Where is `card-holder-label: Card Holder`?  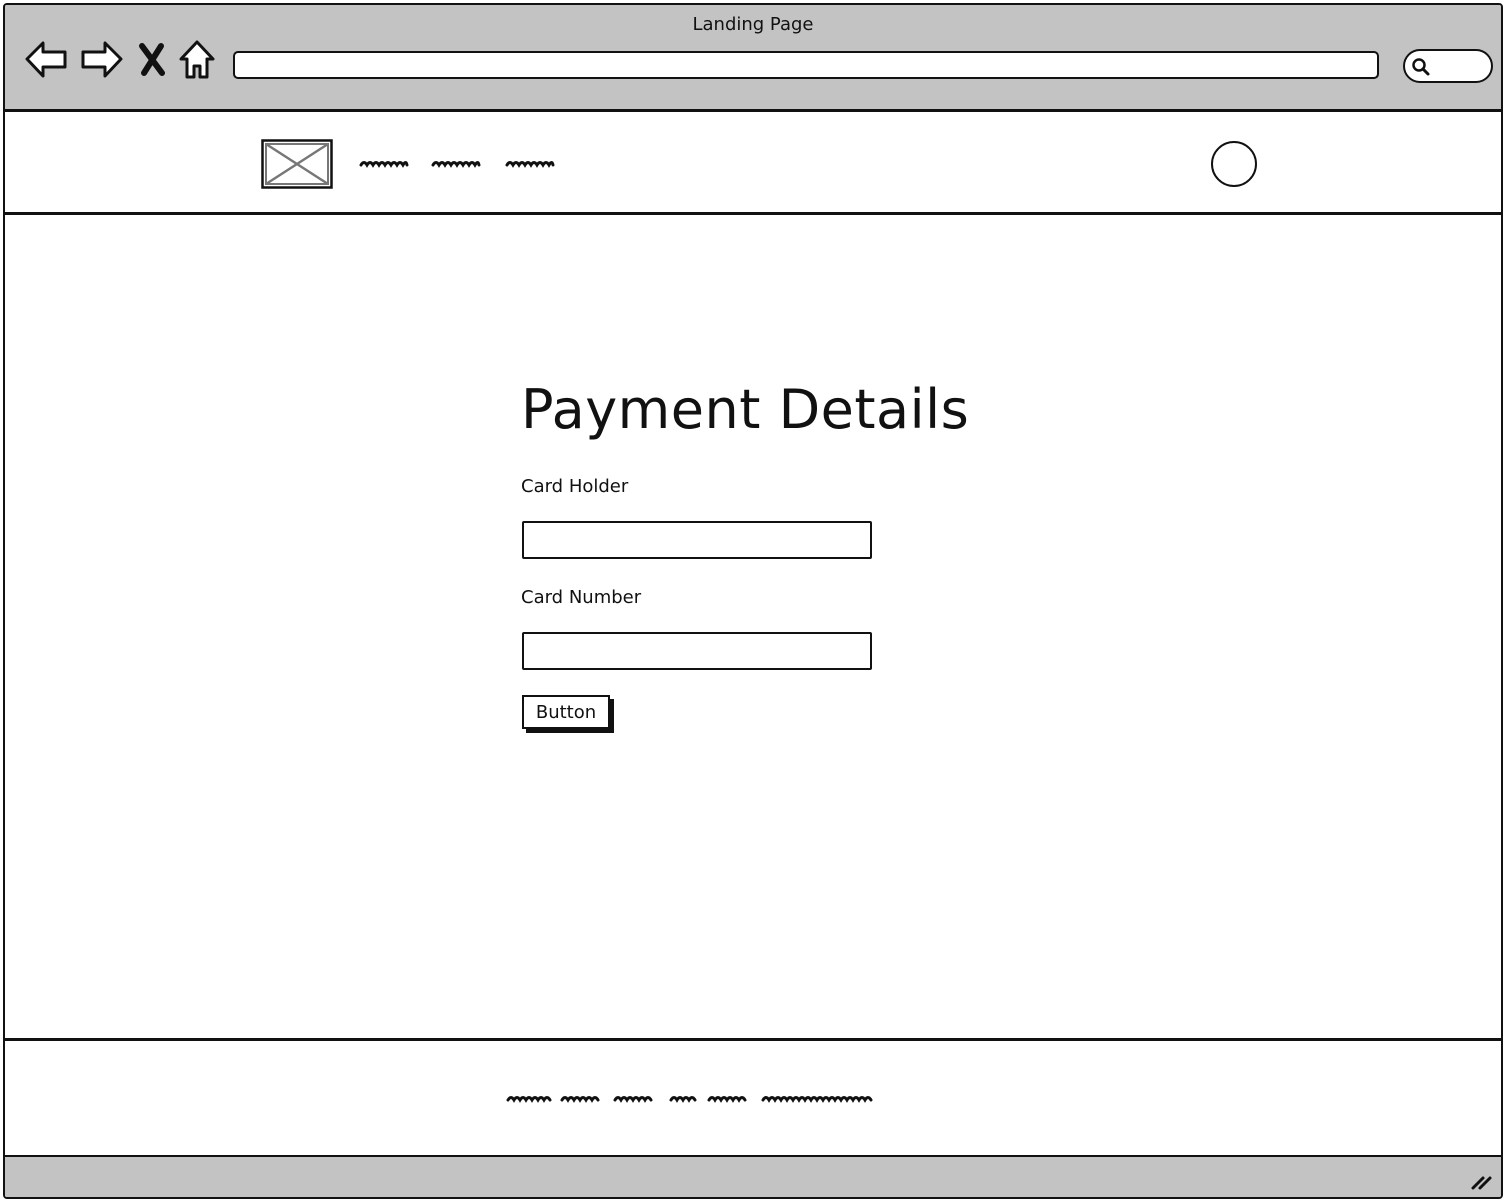
card-holder-label: Card Holder is located at coordinates (575, 486).